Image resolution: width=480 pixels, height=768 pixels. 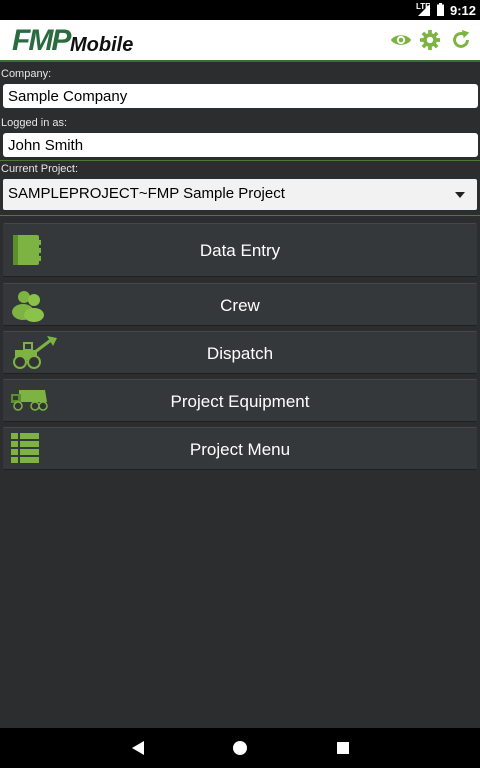 I want to click on dropdown-arrow-icon, so click(x=460, y=195).